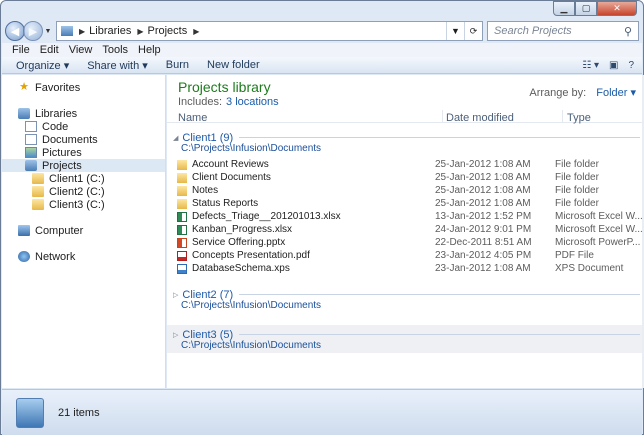 This screenshot has width=644, height=435. What do you see at coordinates (21, 50) in the screenshot?
I see `menu-file: File` at bounding box center [21, 50].